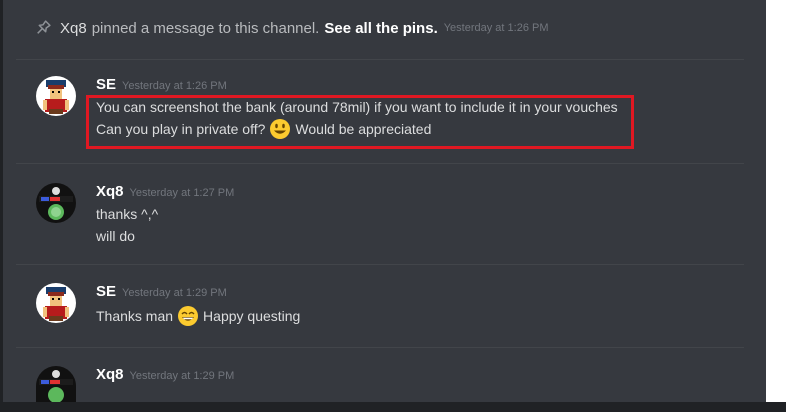  I want to click on highlight-box, so click(360, 122).